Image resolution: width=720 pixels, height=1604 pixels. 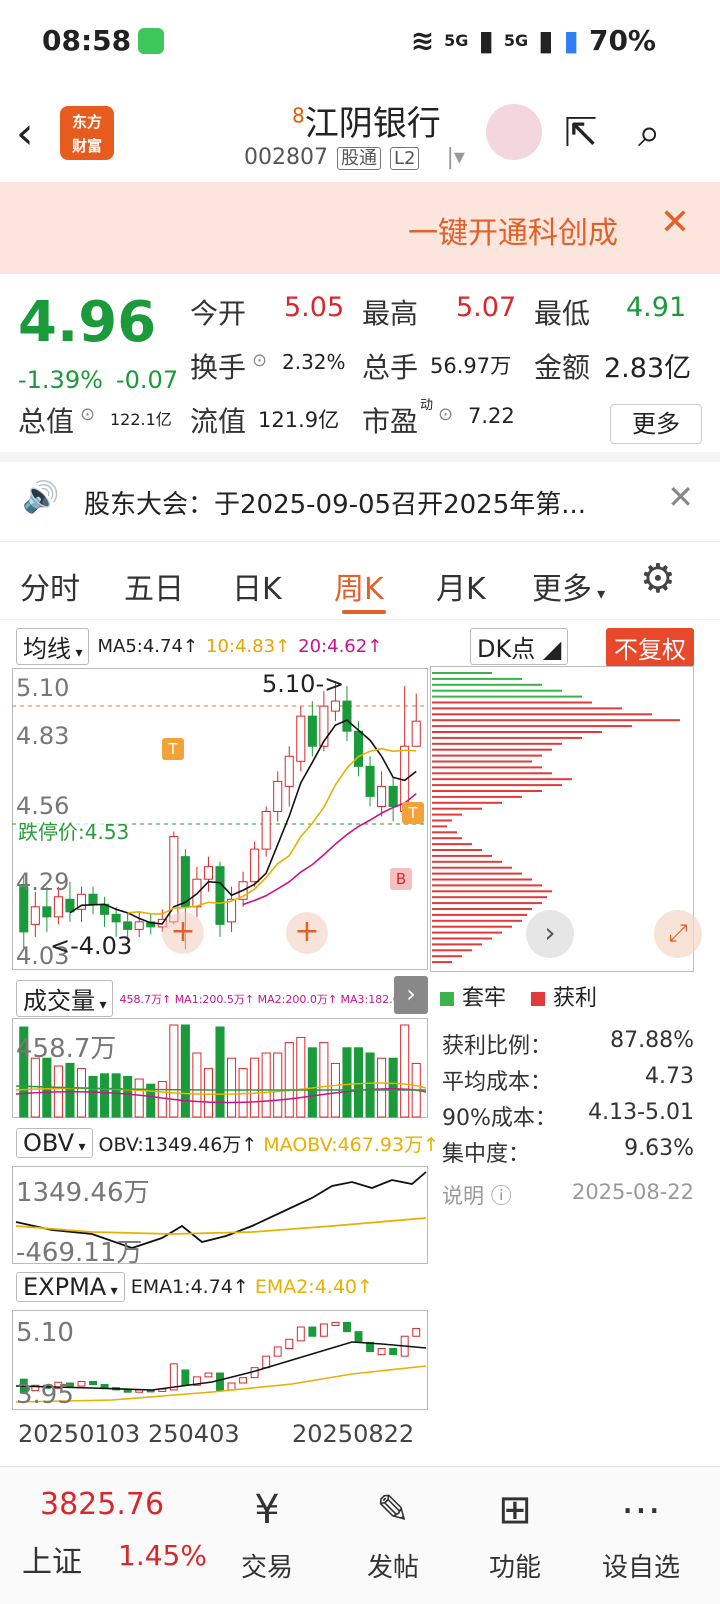 What do you see at coordinates (581, 133) in the screenshot?
I see `share-icon: ⇱` at bounding box center [581, 133].